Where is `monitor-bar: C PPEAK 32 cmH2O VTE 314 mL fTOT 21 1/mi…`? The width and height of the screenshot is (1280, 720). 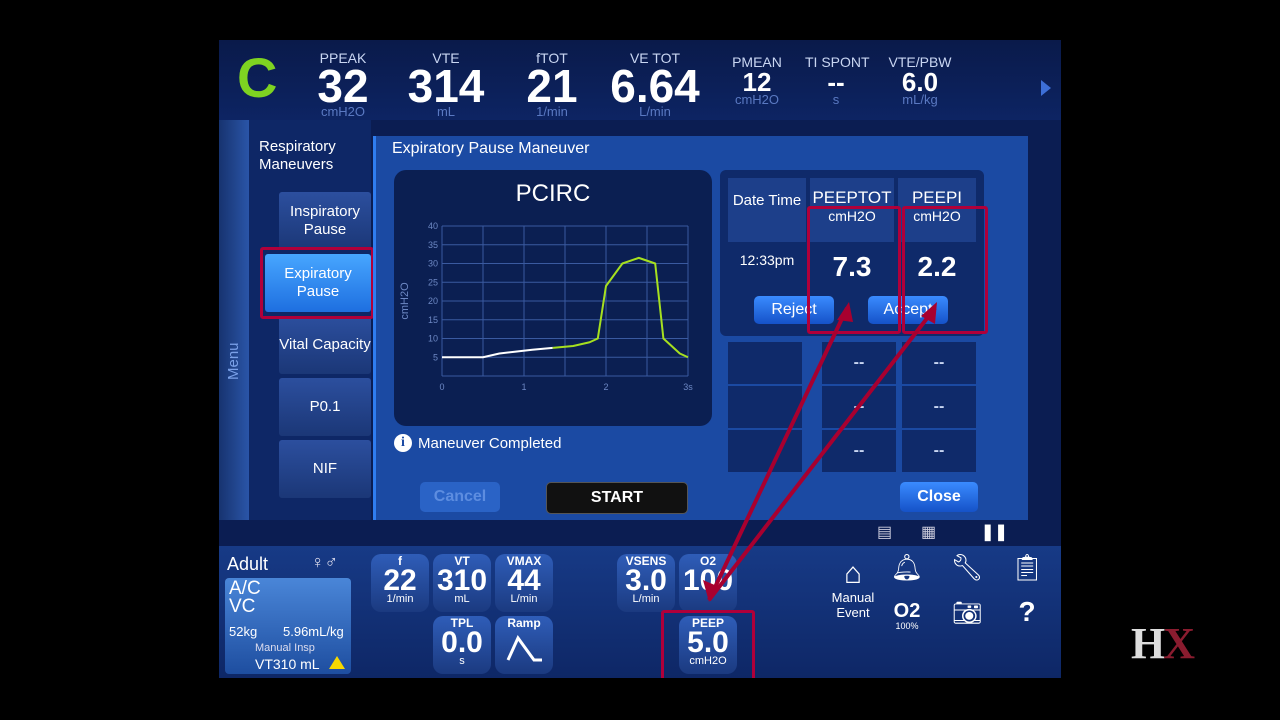 monitor-bar: C PPEAK 32 cmH2O VTE 314 mL fTOT 21 1/mi… is located at coordinates (640, 80).